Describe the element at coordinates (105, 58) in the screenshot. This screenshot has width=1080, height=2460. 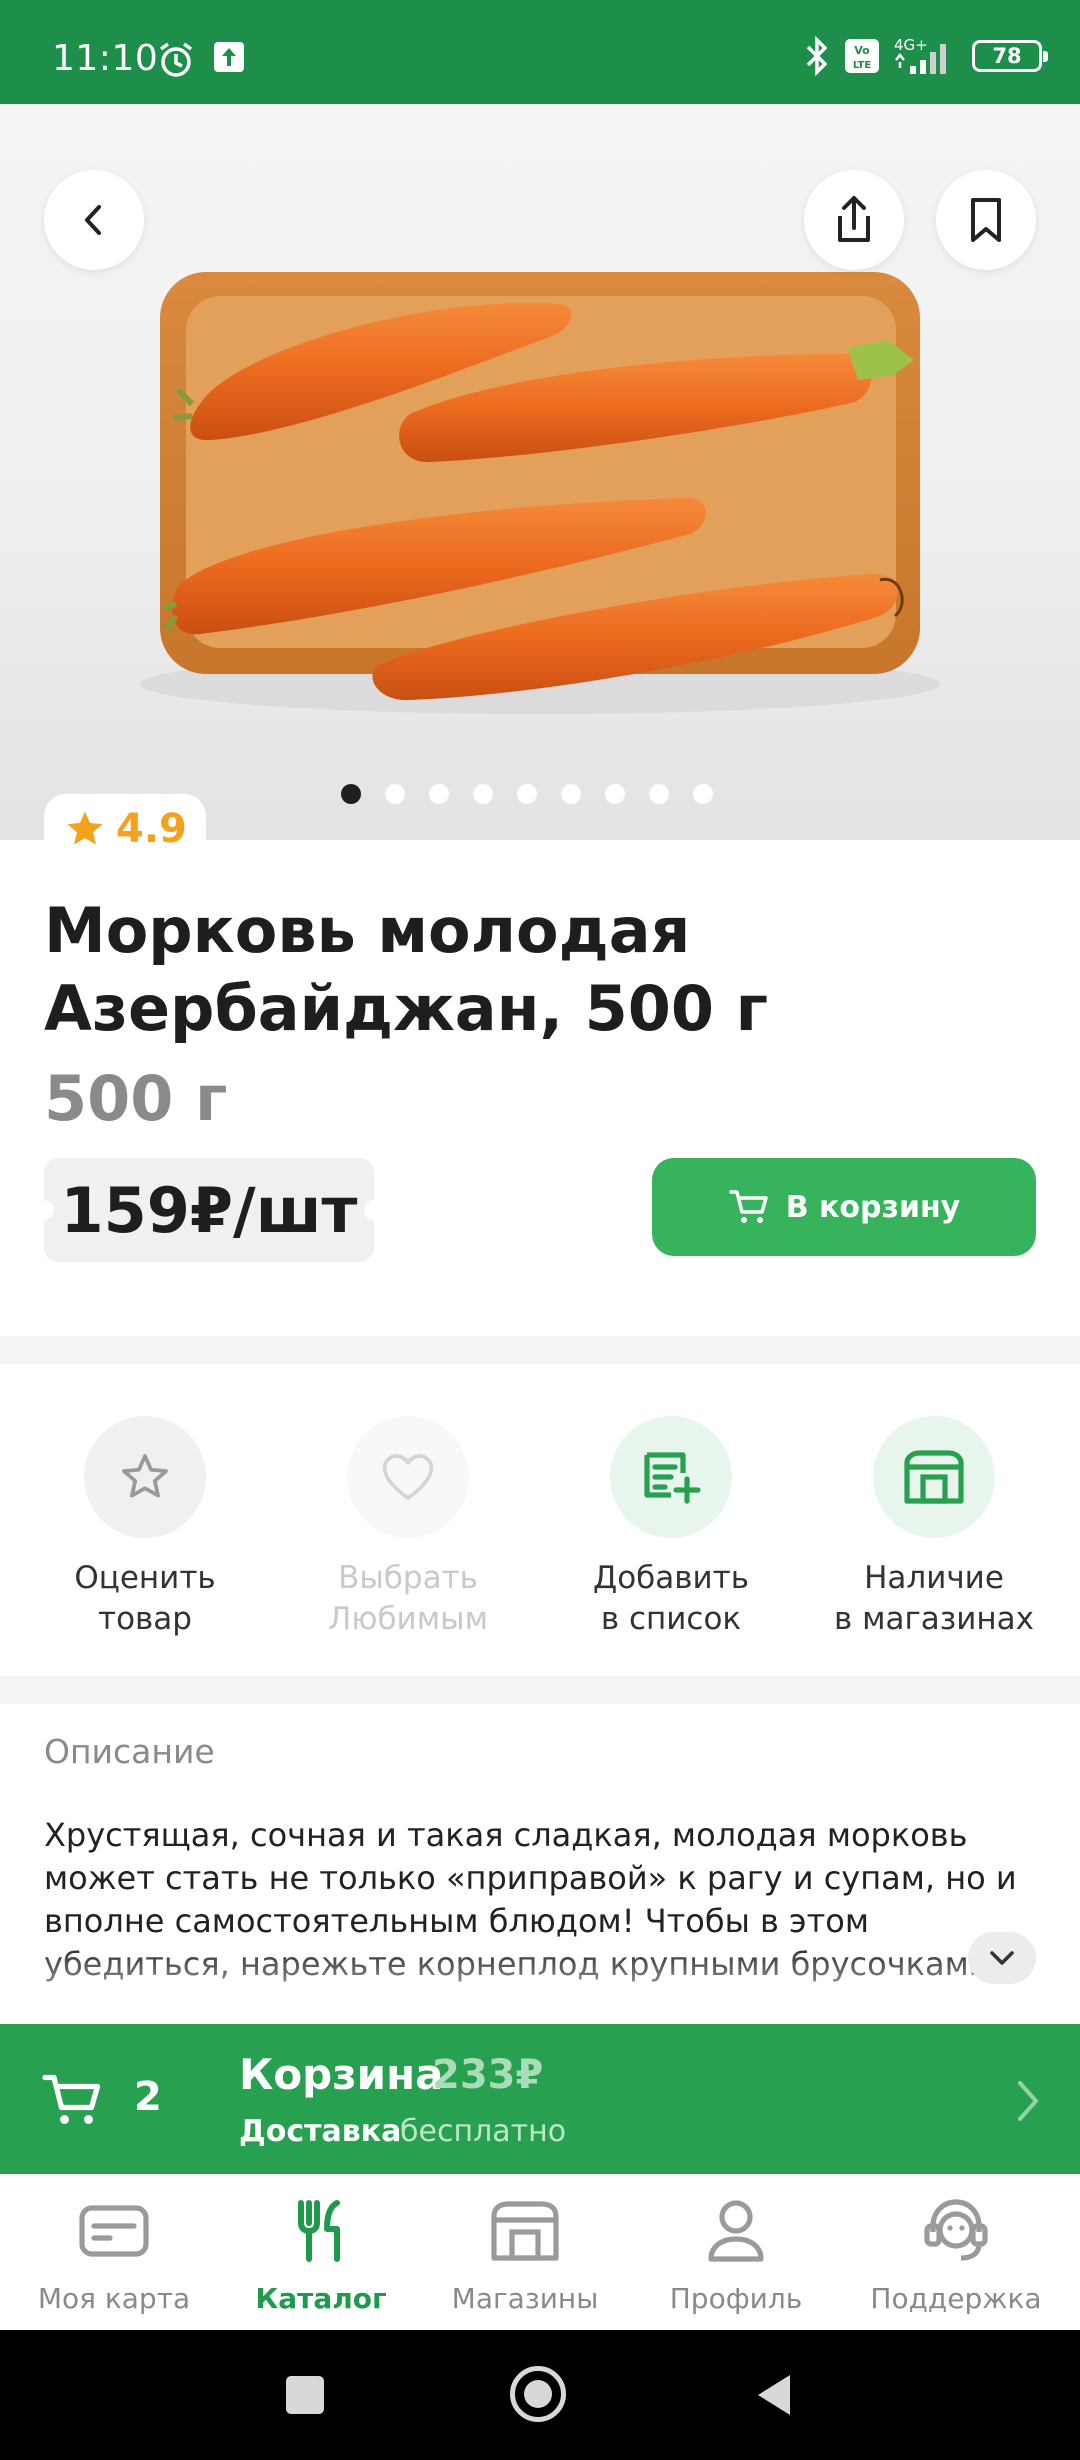
I see `status-time: 11:10` at that location.